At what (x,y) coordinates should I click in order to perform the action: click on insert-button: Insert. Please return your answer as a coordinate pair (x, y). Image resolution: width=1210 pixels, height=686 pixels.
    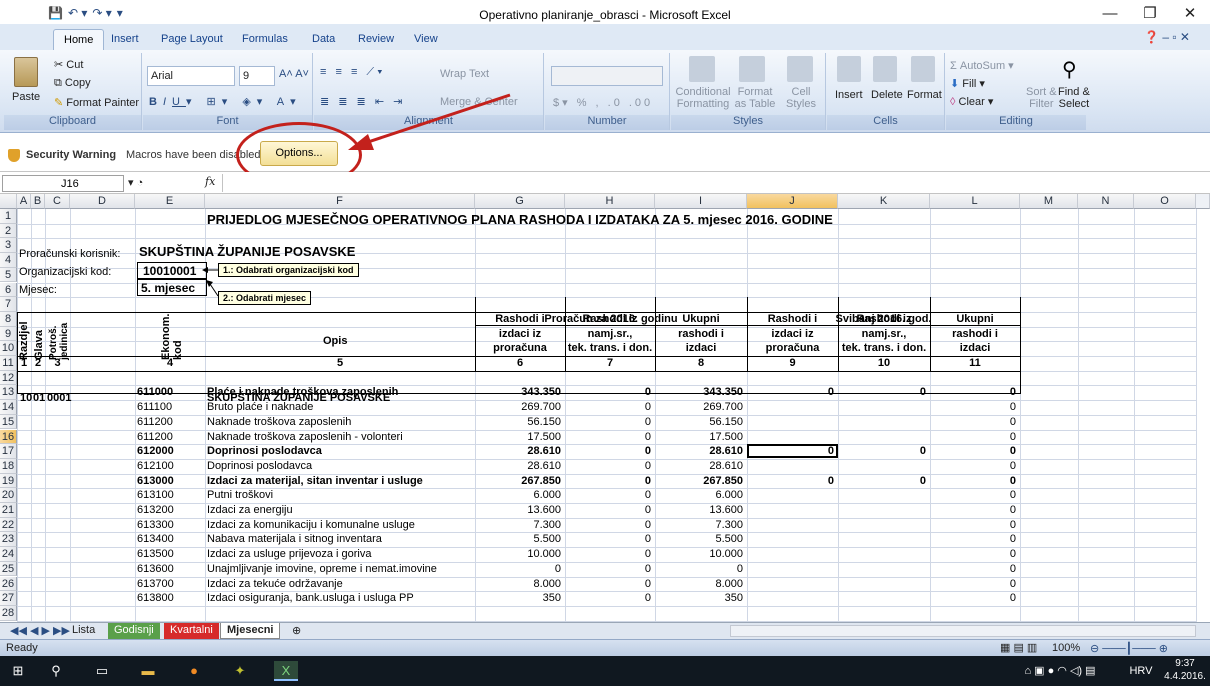
    Looking at the image, I should click on (849, 95).